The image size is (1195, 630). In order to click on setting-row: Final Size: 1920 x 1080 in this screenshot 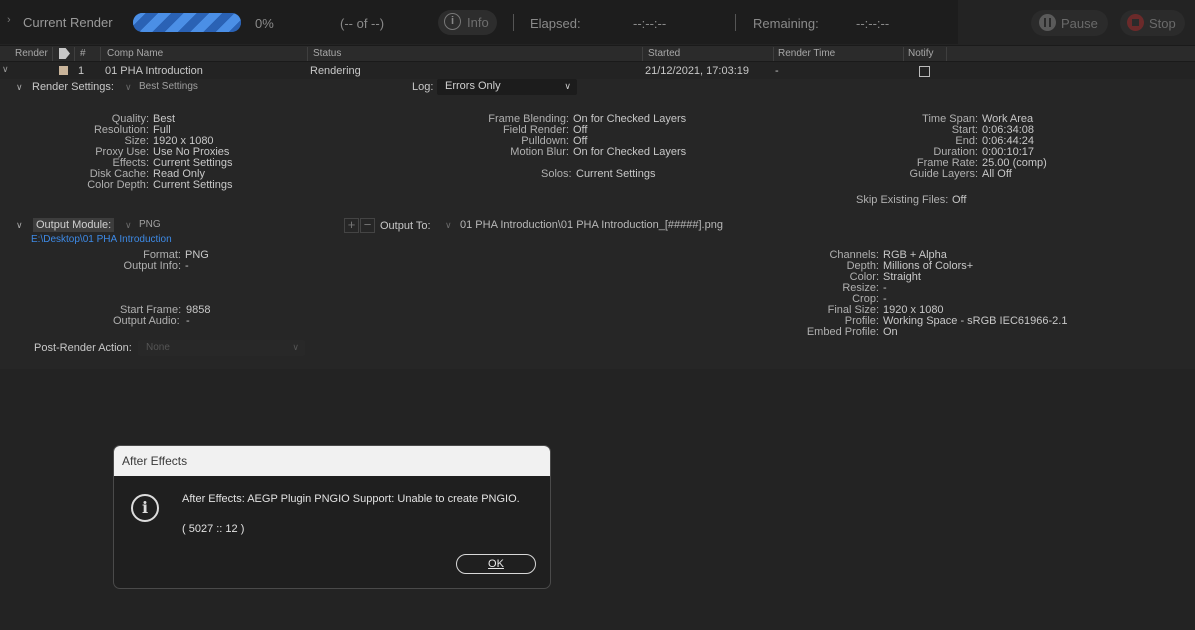, I will do `click(940, 310)`.